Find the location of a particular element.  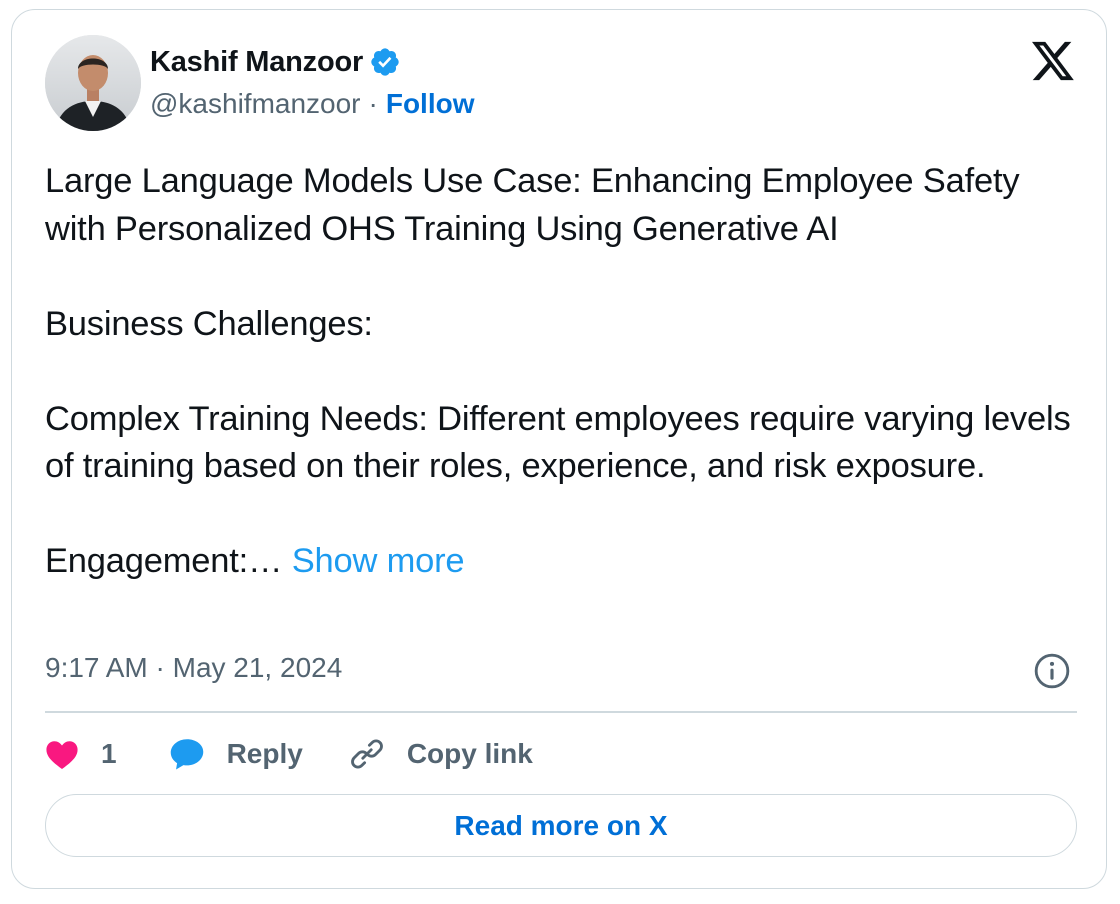

like-button: 1 is located at coordinates (81, 754).